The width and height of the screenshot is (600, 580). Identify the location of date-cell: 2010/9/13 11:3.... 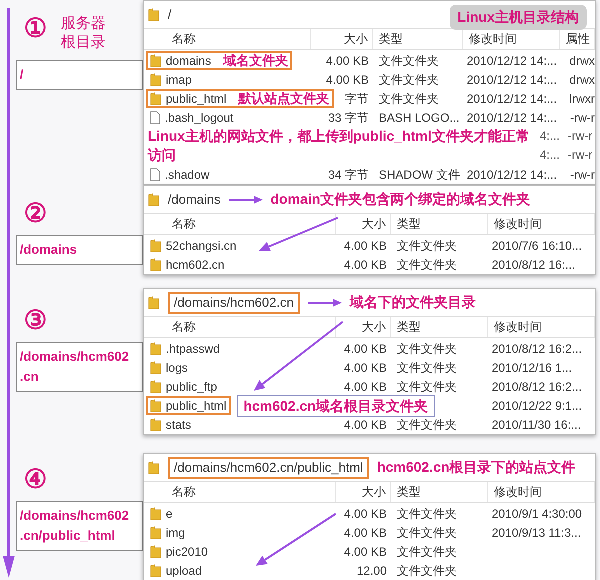
(537, 533).